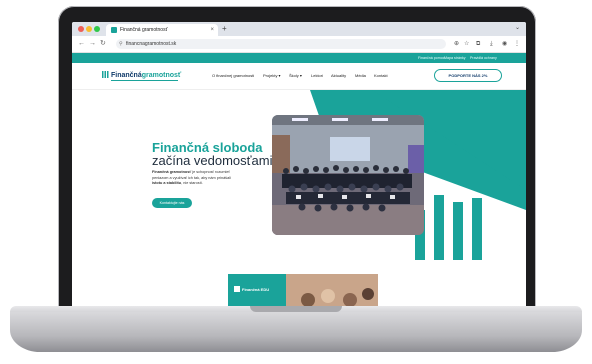 The width and height of the screenshot is (592, 364). Describe the element at coordinates (167, 183) in the screenshot. I see `desc-bold-2: istotu a stabilitu` at that location.